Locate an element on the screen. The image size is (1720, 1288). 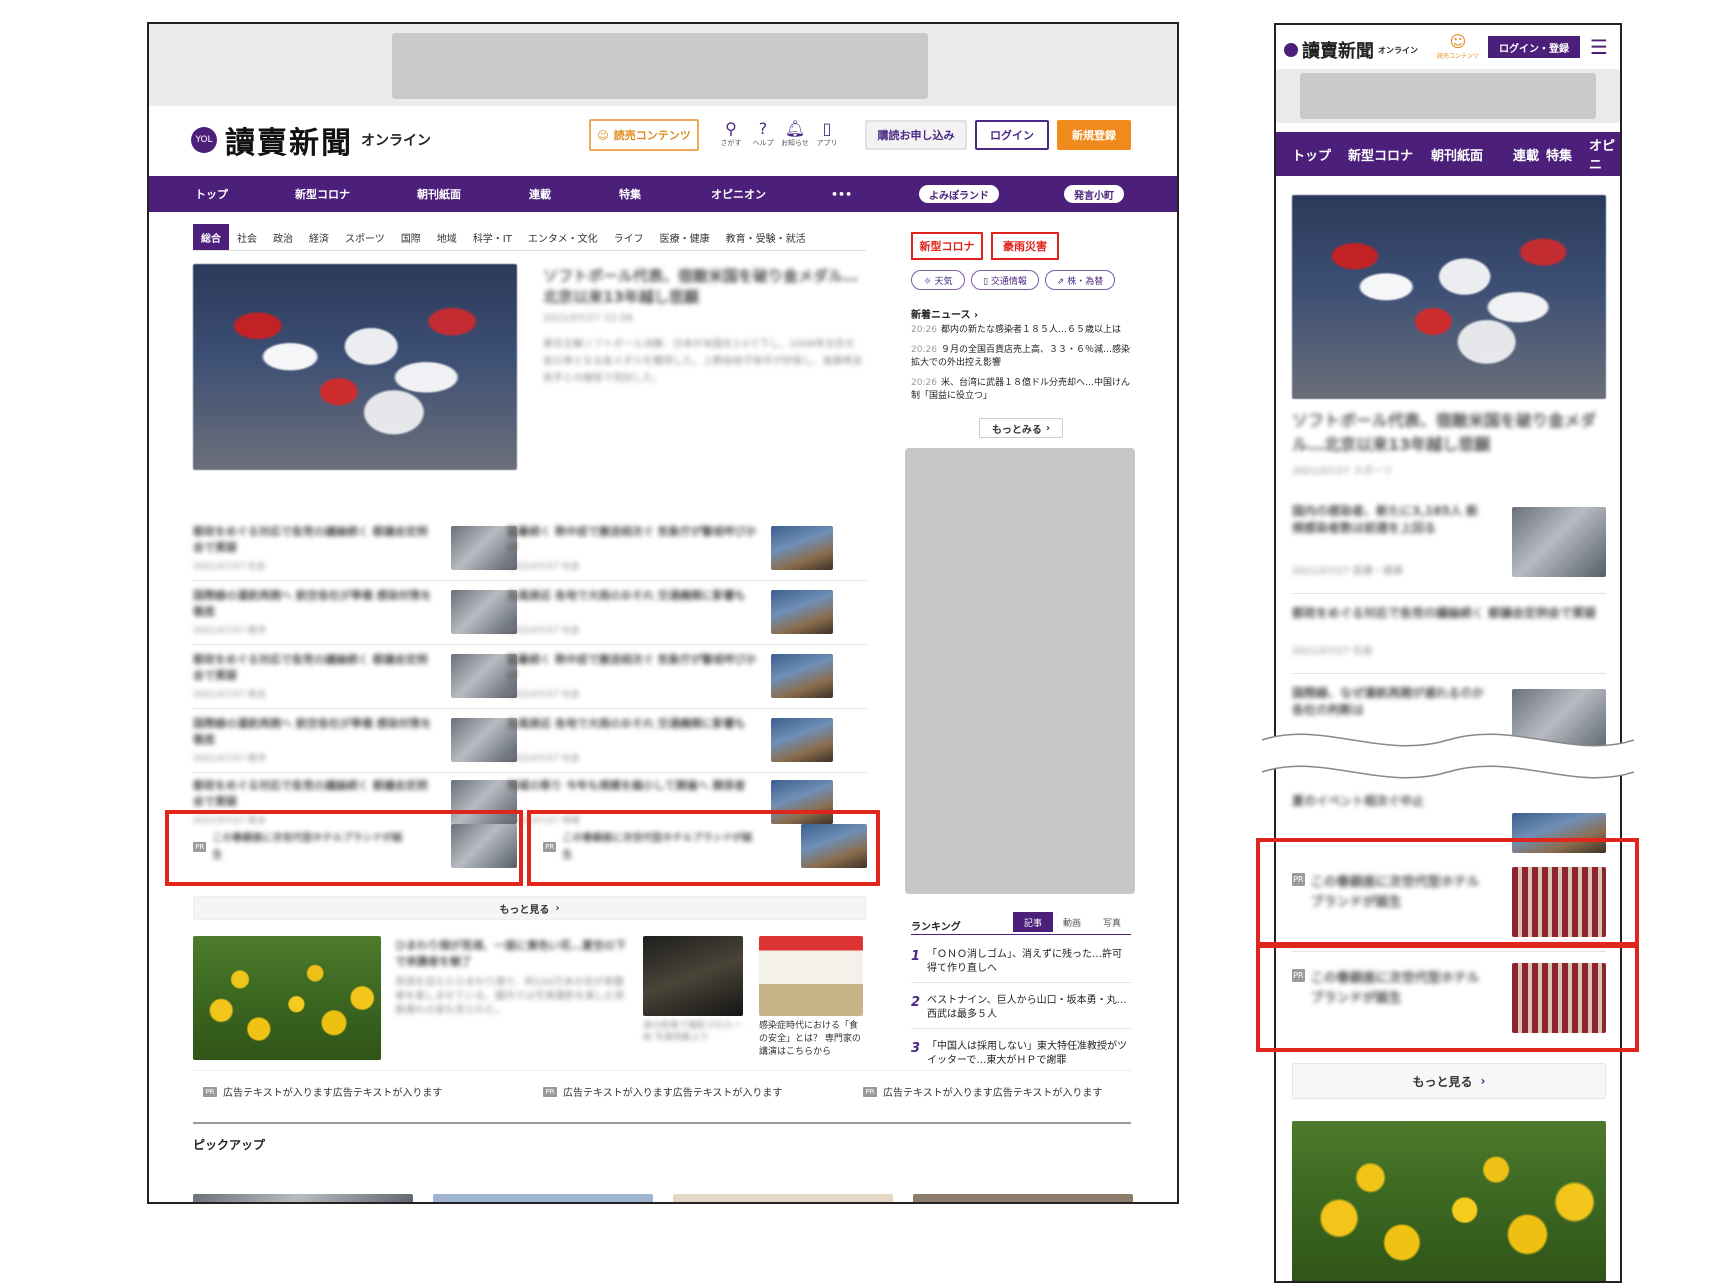
text-ad-3: PR 広告テキストが入ります広告テキストが入ります is located at coordinates (982, 1091).